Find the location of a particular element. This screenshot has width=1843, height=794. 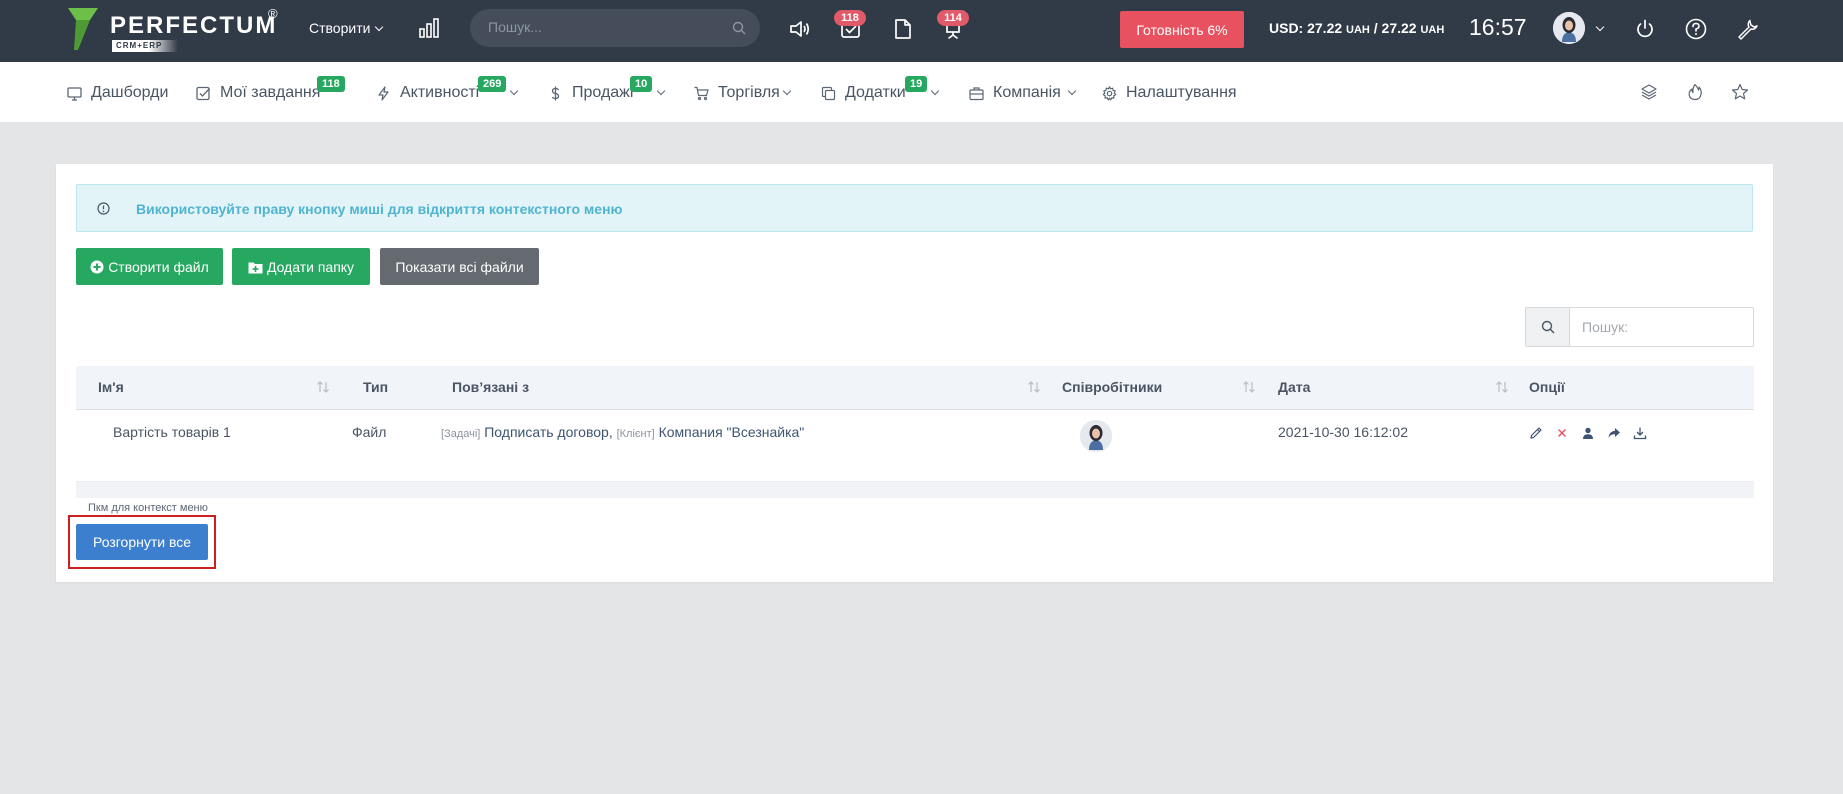

employee-avatar is located at coordinates (1096, 436).